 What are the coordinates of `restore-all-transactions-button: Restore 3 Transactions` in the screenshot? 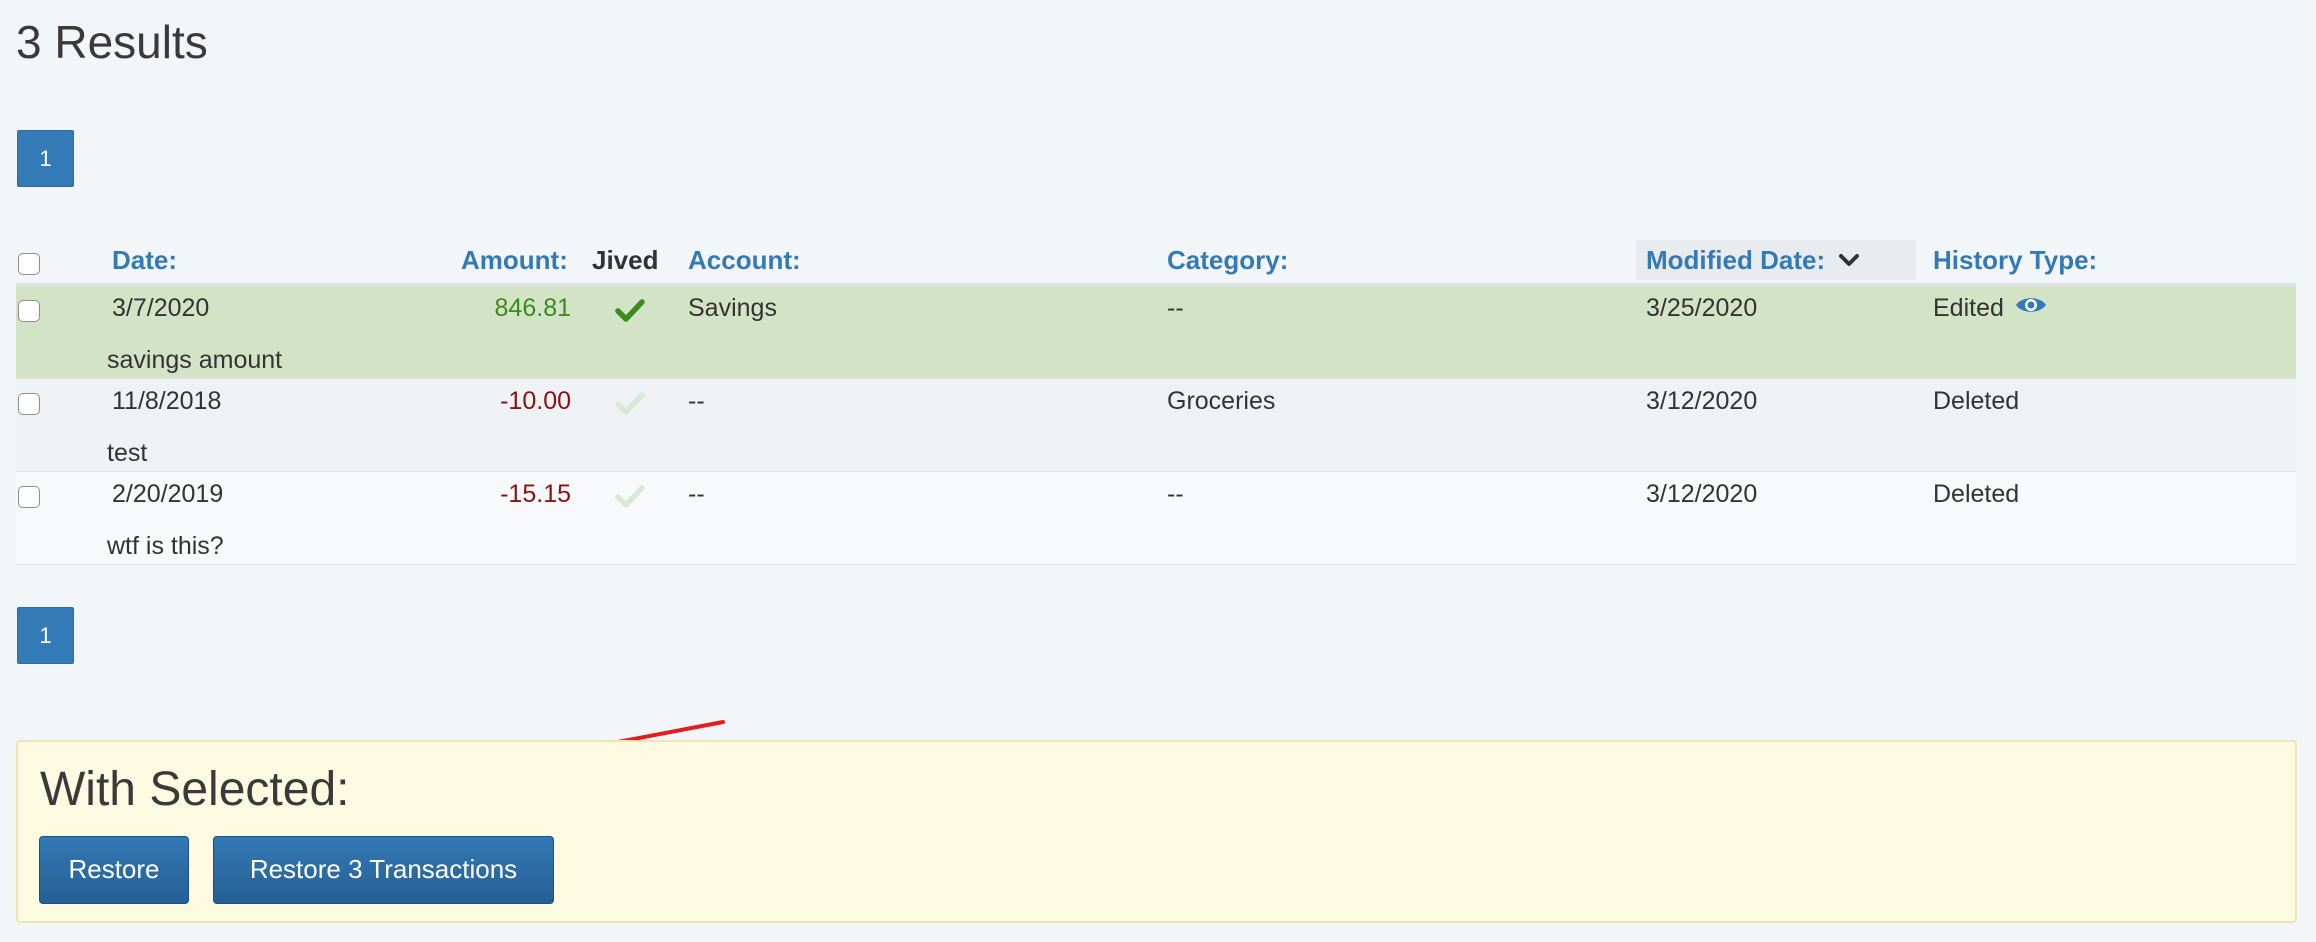 It's located at (383, 870).